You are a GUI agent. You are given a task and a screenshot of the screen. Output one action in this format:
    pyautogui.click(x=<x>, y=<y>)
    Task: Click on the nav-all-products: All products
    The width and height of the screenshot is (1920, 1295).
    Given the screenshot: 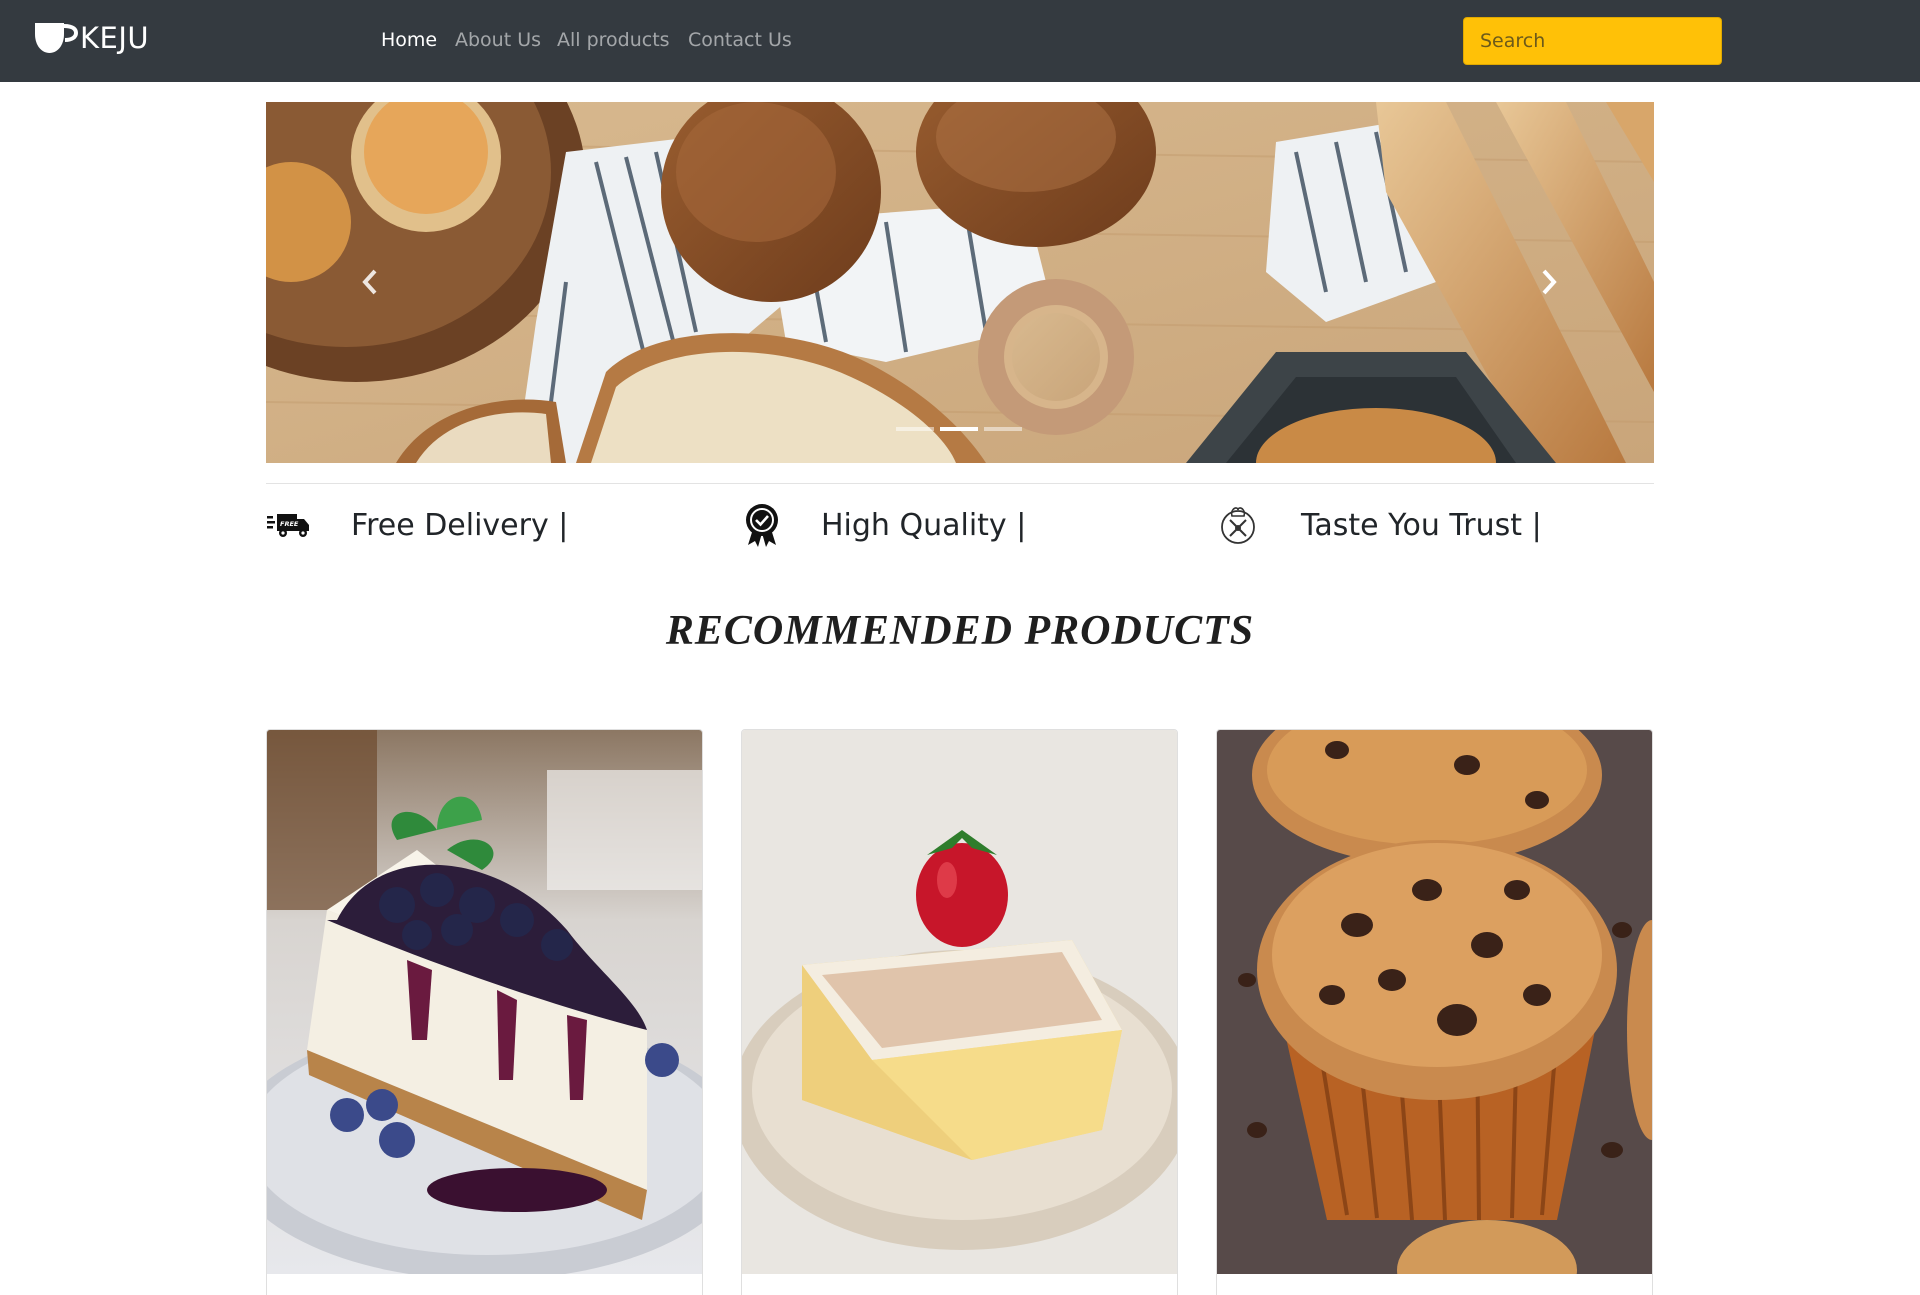 What is the action you would take?
    pyautogui.click(x=613, y=40)
    